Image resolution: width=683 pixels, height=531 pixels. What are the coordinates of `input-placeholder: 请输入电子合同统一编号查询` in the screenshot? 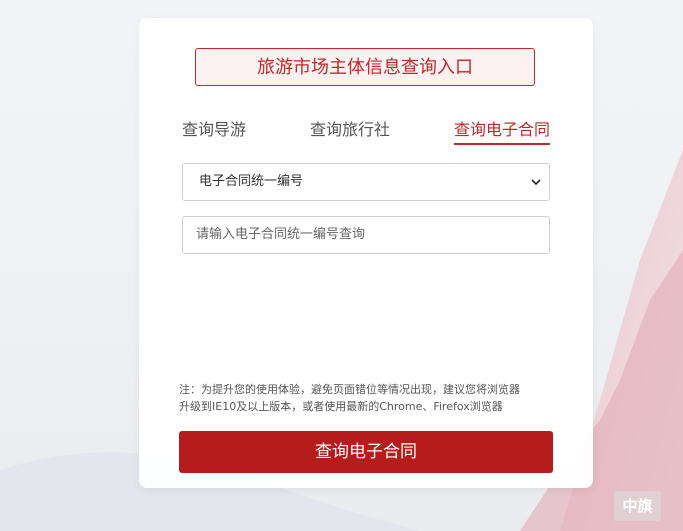 It's located at (281, 234).